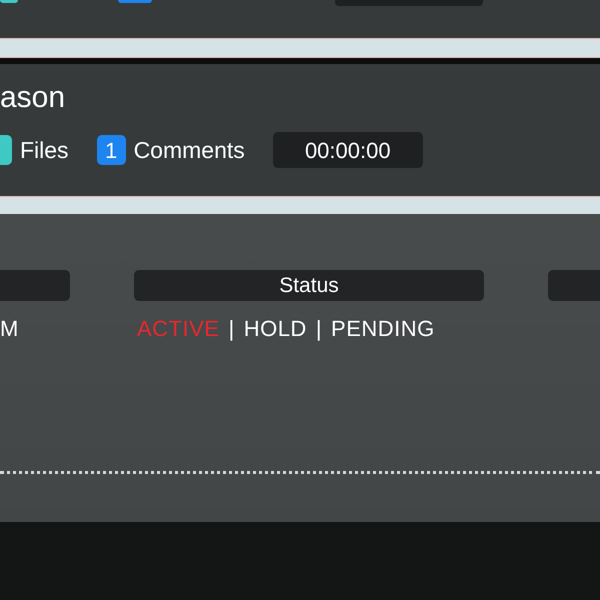 The width and height of the screenshot is (600, 600). I want to click on status-option: HOLD, so click(275, 328).